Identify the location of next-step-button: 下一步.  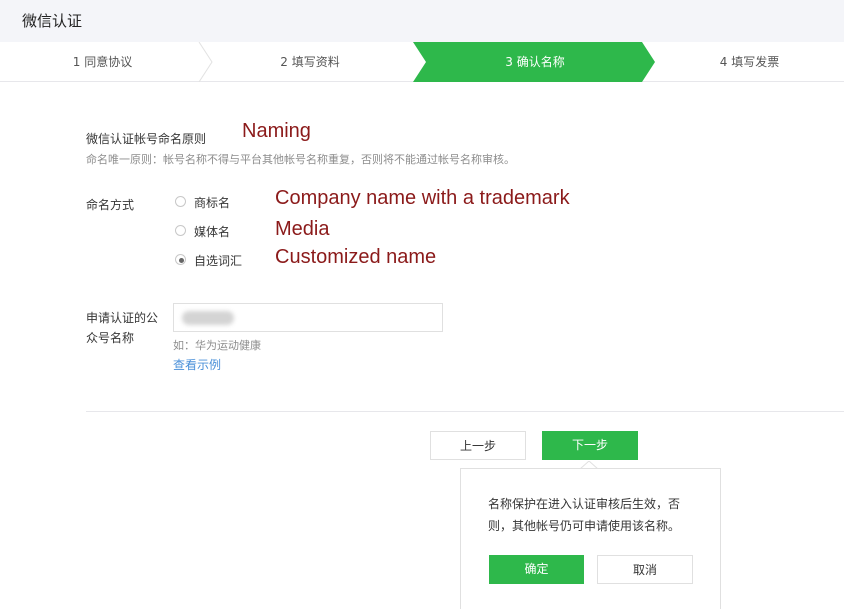
(590, 445).